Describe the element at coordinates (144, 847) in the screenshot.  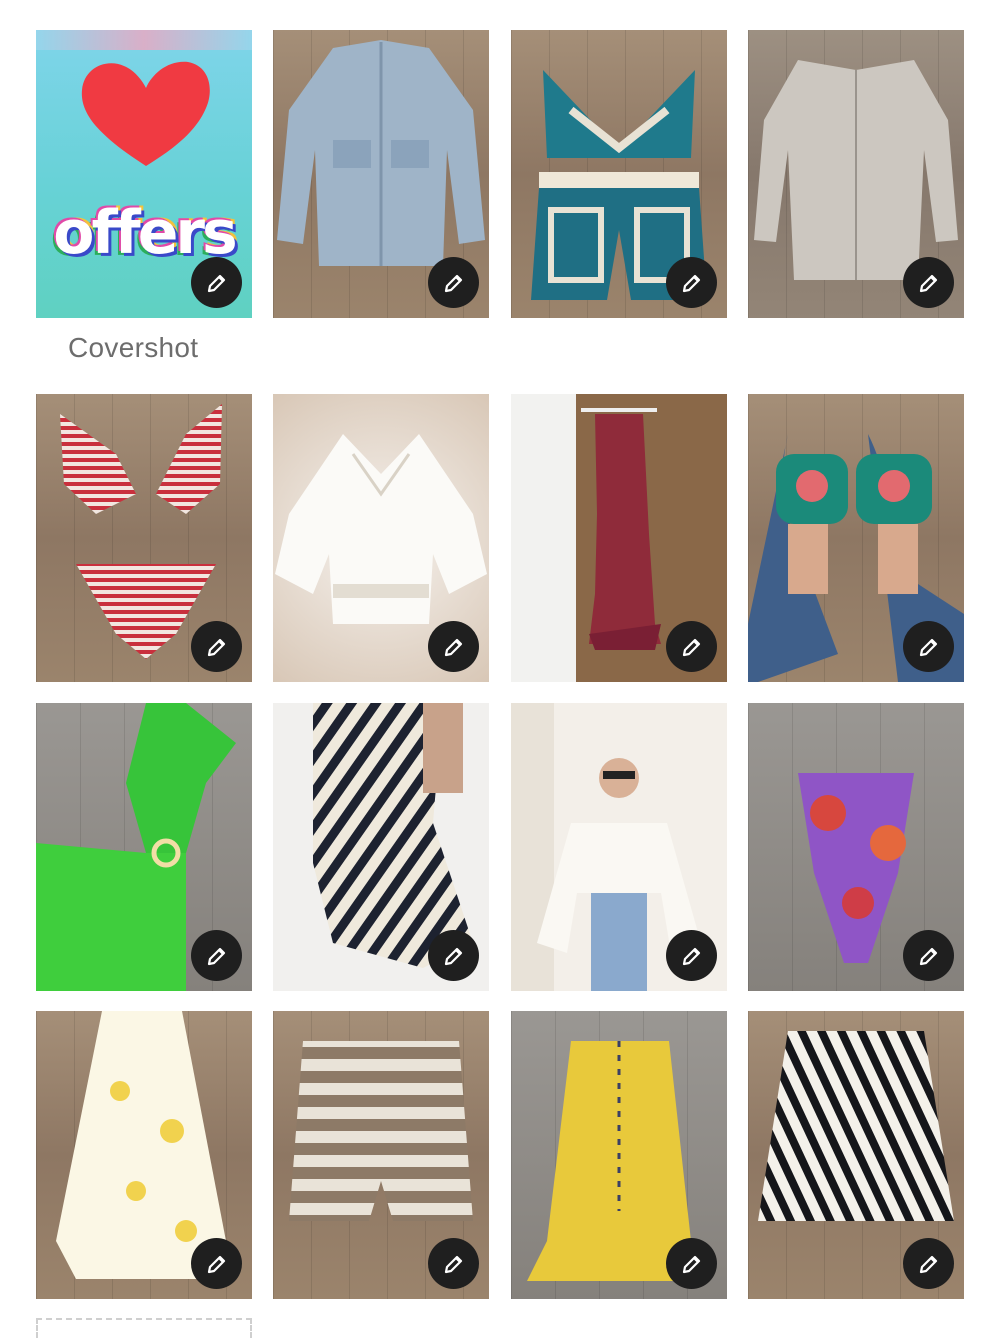
I see `listing-photo-green-crochet-dress` at that location.